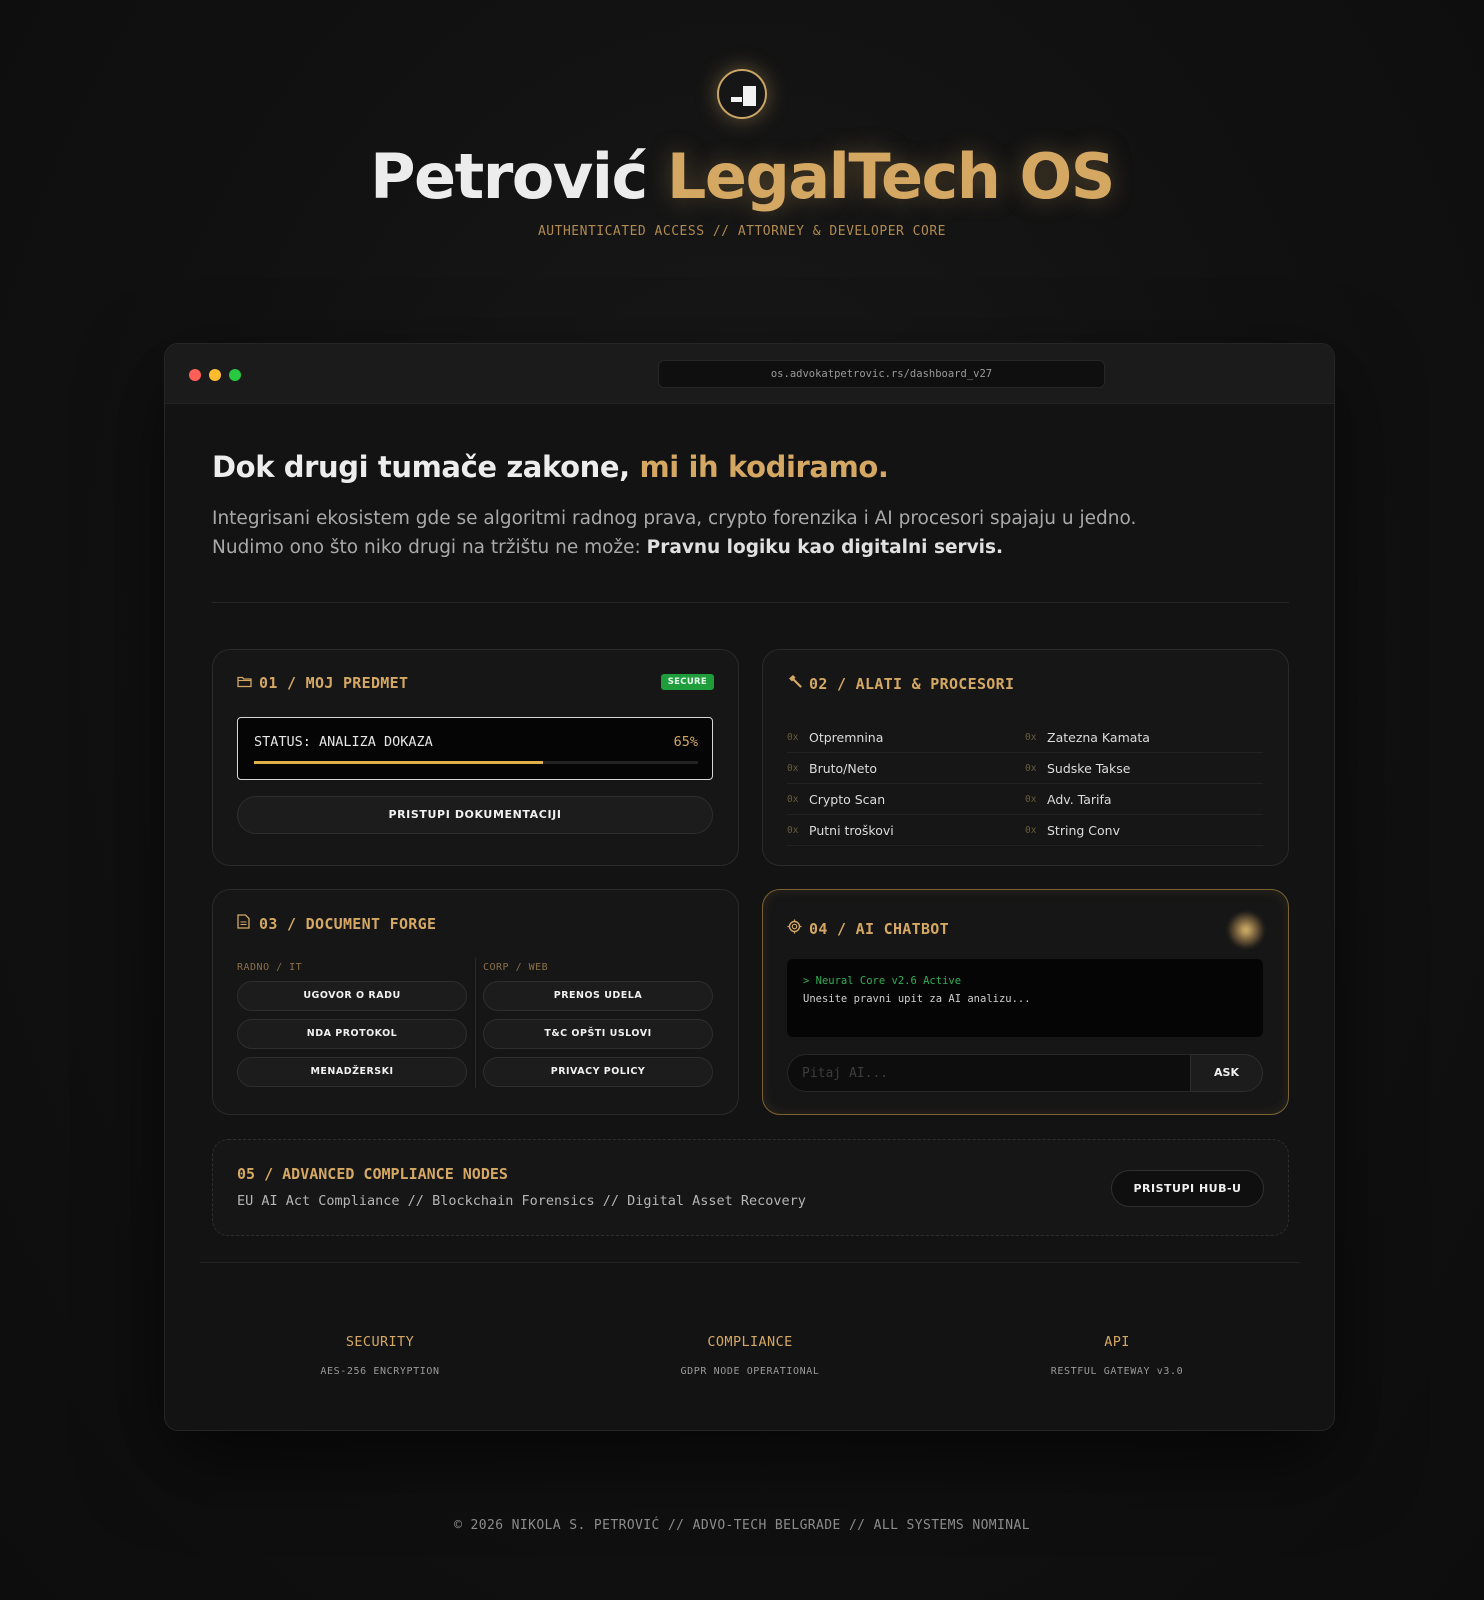 Image resolution: width=1484 pixels, height=1600 pixels. I want to click on tool-otpremnina: 0x Otpremnina, so click(906, 737).